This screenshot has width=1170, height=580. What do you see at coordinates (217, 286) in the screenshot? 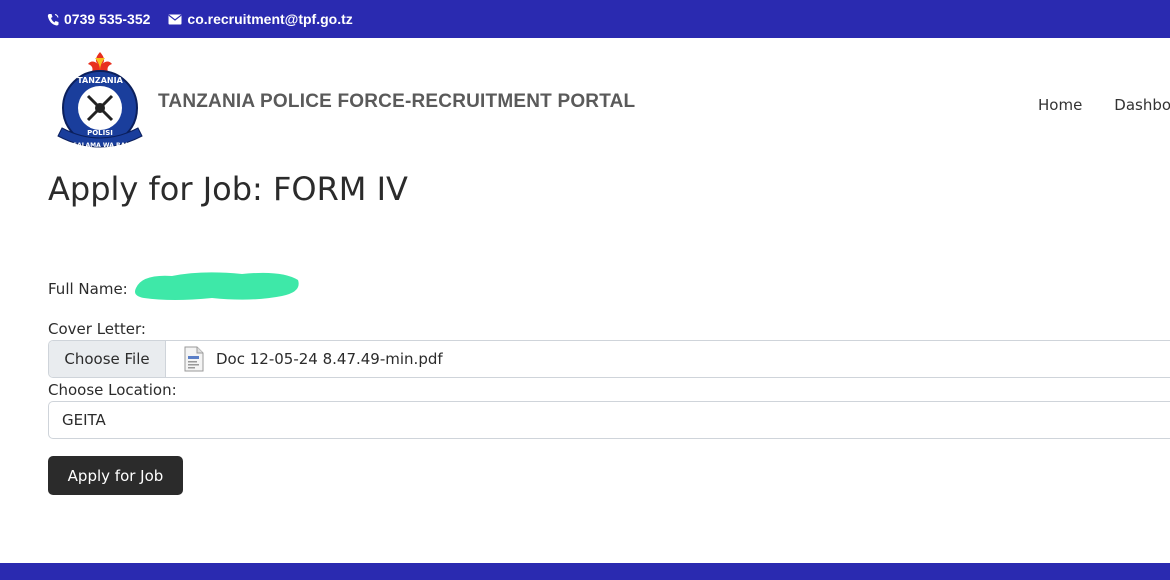
I see `redacted-name` at bounding box center [217, 286].